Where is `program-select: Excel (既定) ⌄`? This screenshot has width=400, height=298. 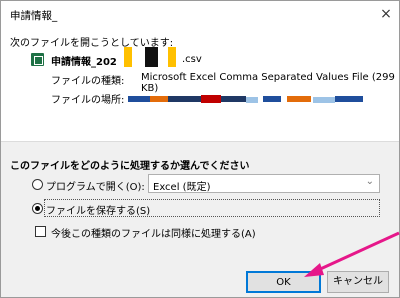 program-select: Excel (既定) ⌄ is located at coordinates (264, 183).